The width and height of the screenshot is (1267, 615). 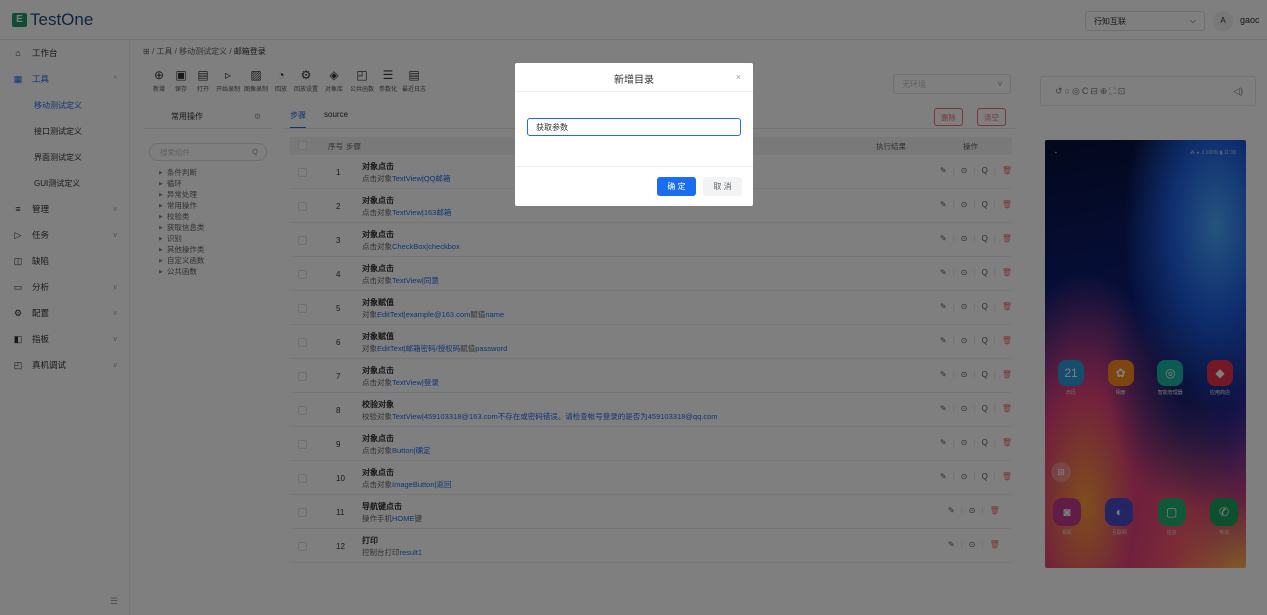 What do you see at coordinates (738, 77) in the screenshot?
I see `close-icon: ×` at bounding box center [738, 77].